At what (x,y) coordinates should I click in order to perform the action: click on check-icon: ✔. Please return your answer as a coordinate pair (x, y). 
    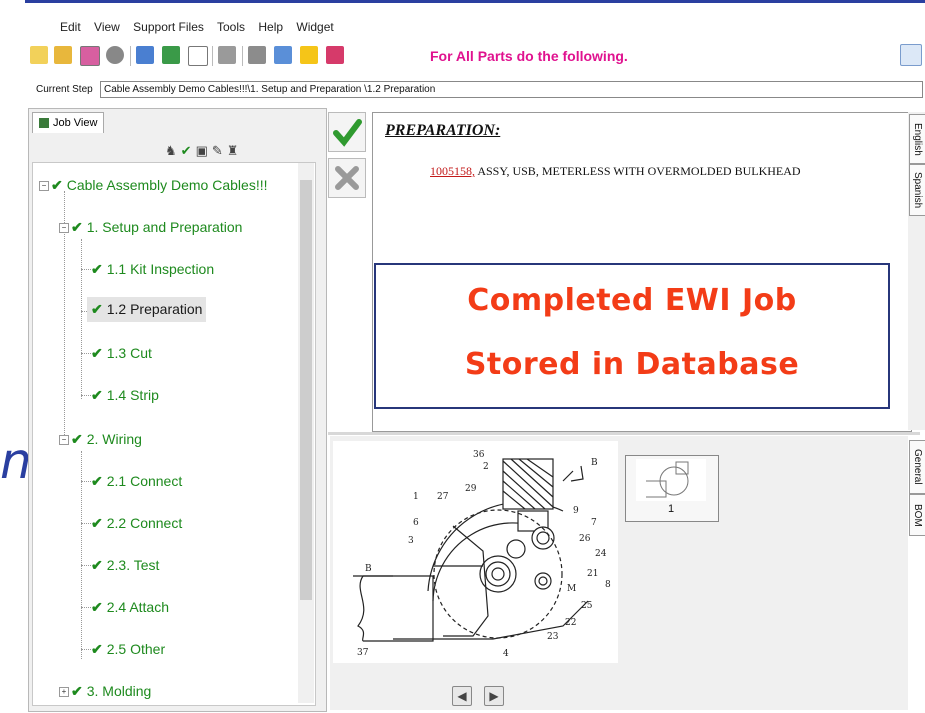
    Looking at the image, I should click on (186, 150).